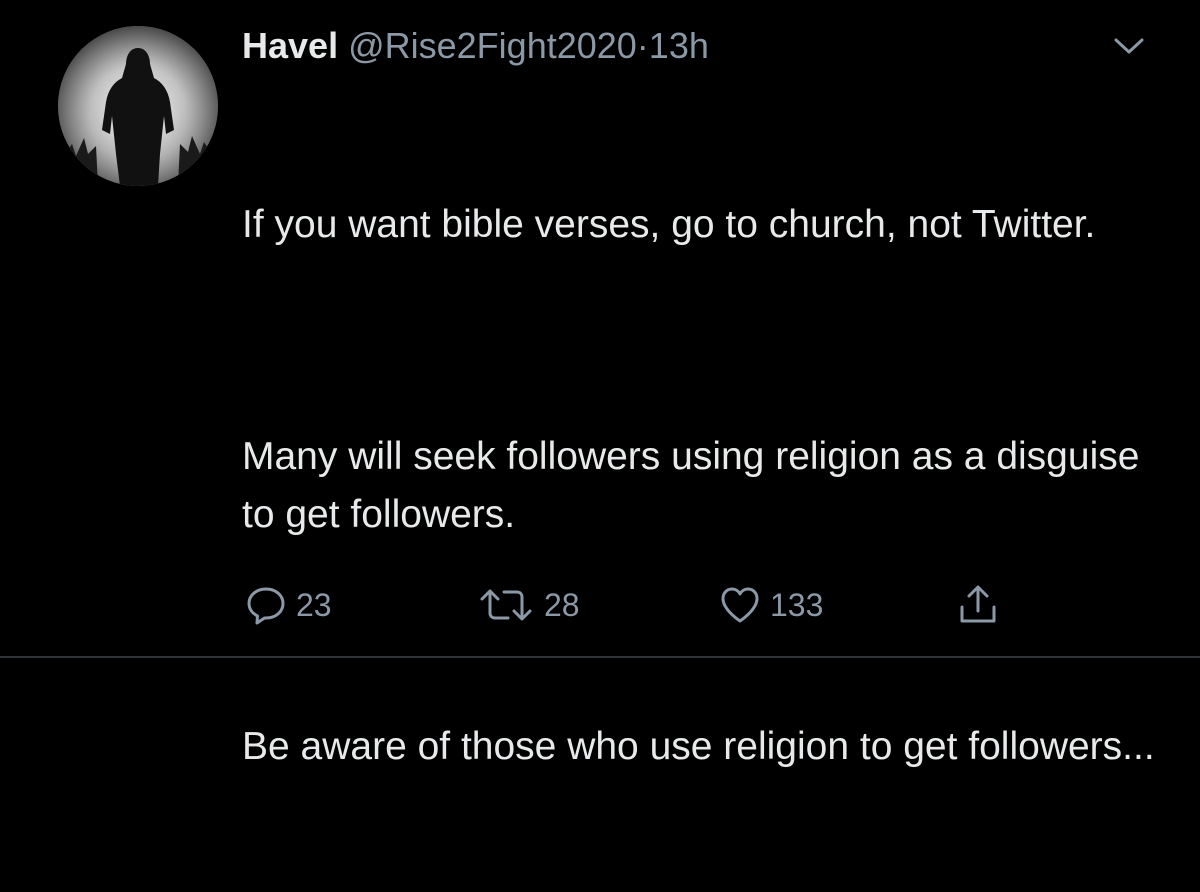 Image resolution: width=1200 pixels, height=892 pixels. Describe the element at coordinates (288, 605) in the screenshot. I see `reply-button: 23` at that location.